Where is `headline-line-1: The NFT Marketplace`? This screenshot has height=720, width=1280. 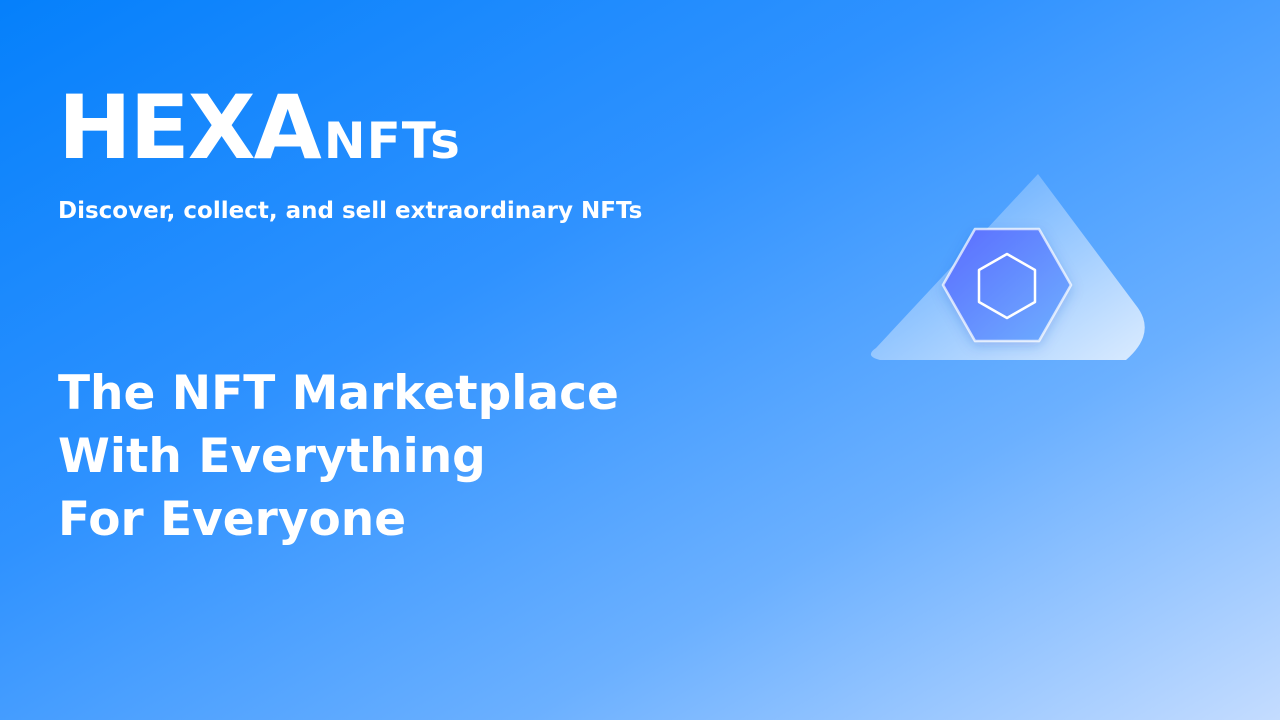
headline-line-1: The NFT Marketplace is located at coordinates (338, 393).